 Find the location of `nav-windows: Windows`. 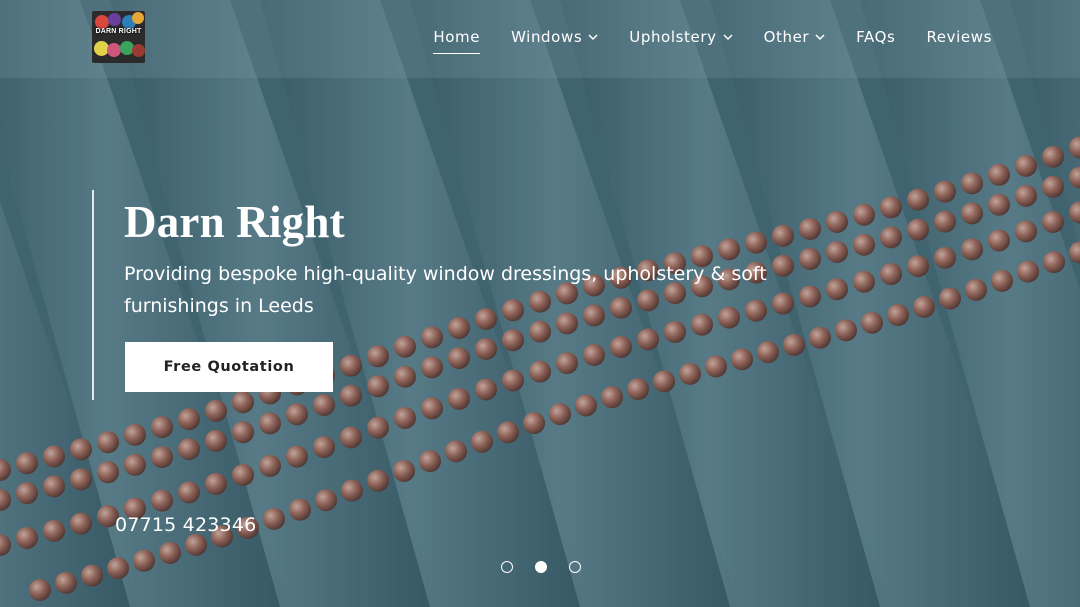

nav-windows: Windows is located at coordinates (554, 37).